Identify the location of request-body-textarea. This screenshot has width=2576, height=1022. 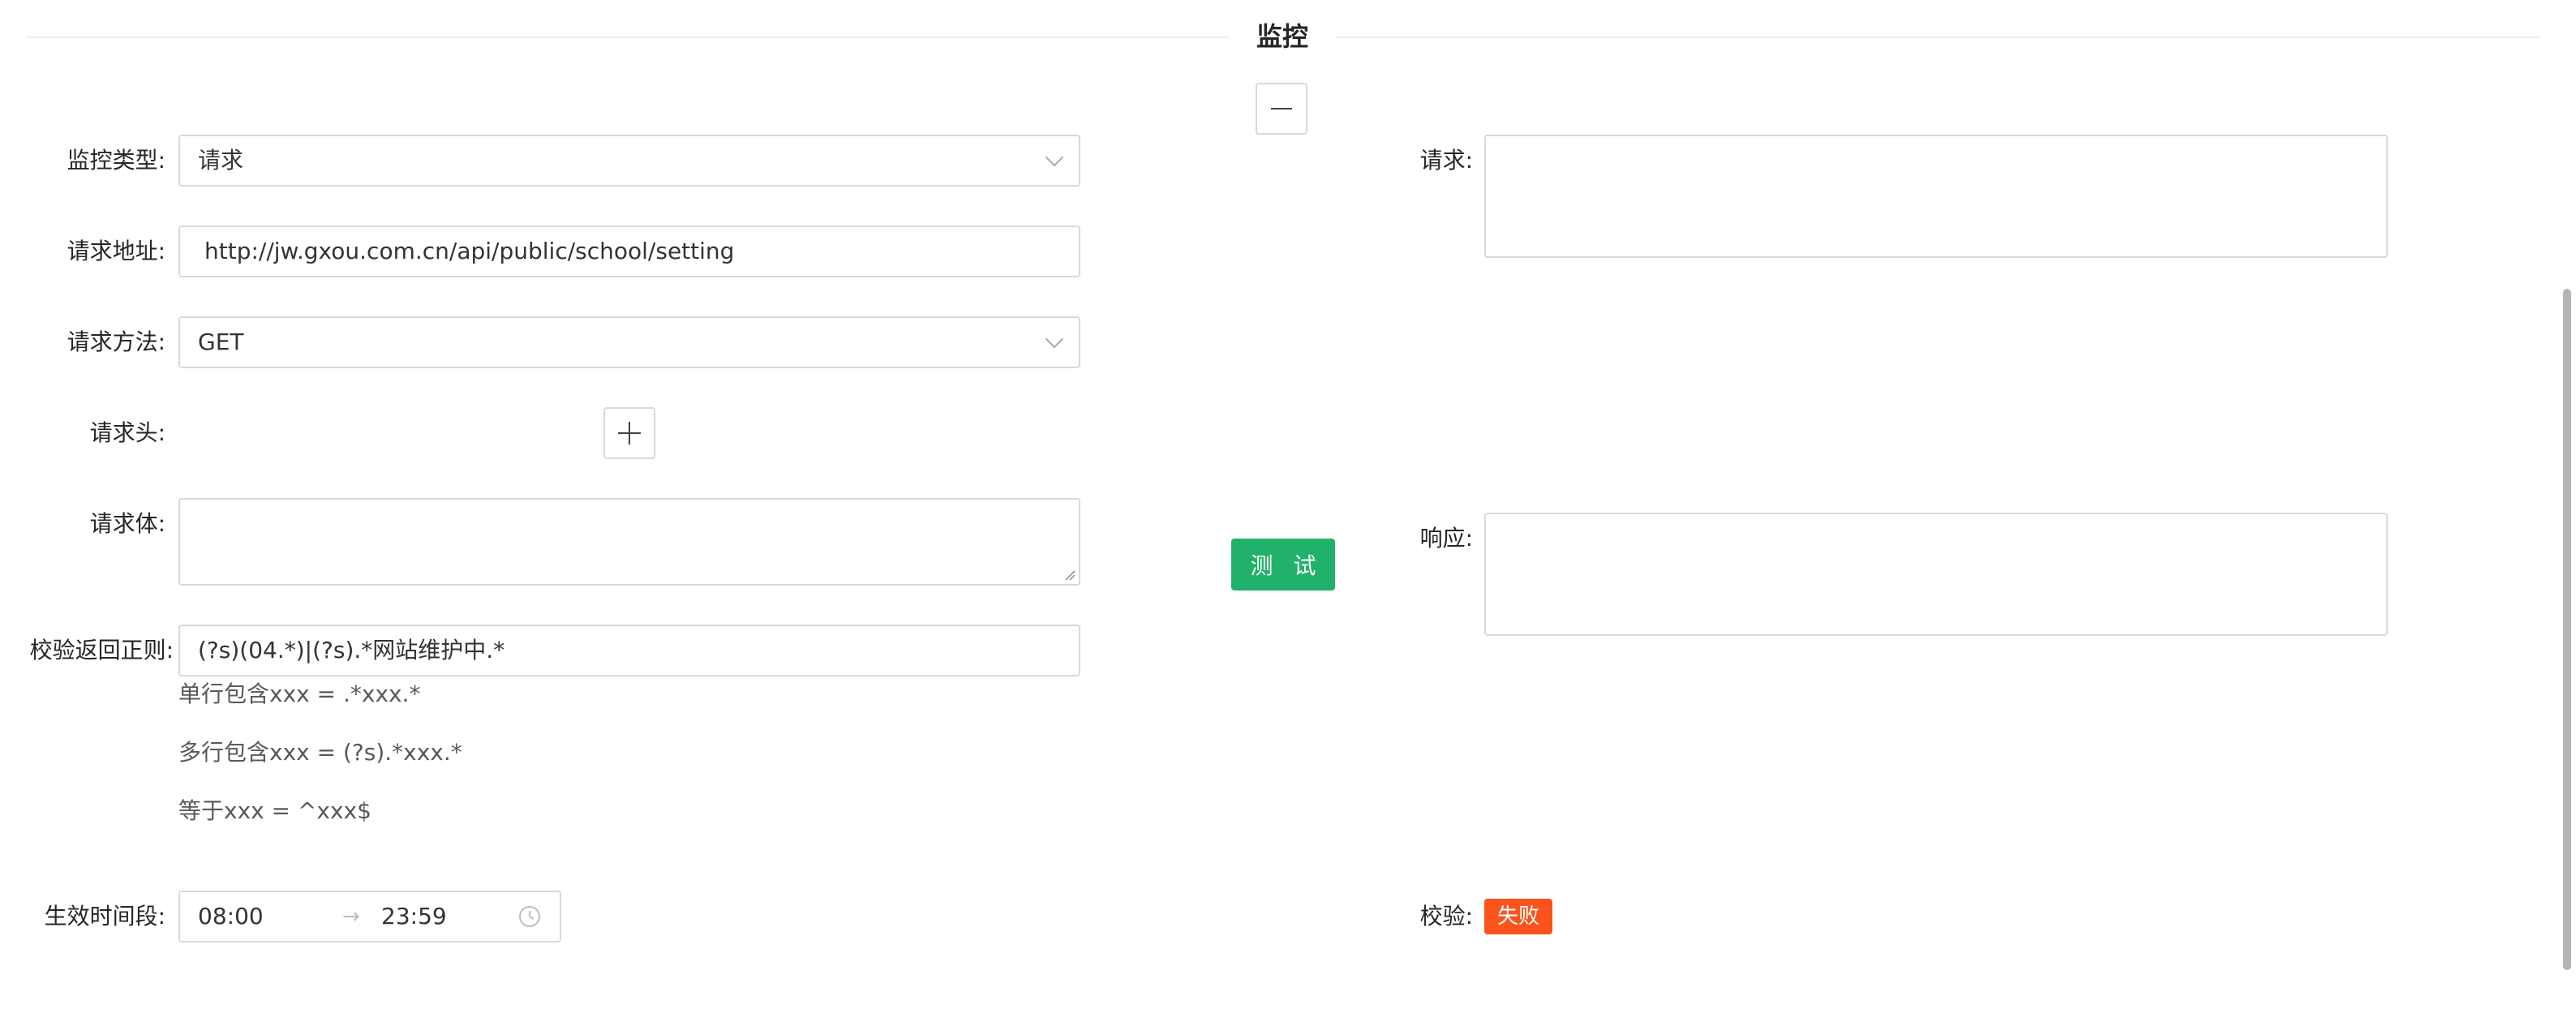
(629, 542).